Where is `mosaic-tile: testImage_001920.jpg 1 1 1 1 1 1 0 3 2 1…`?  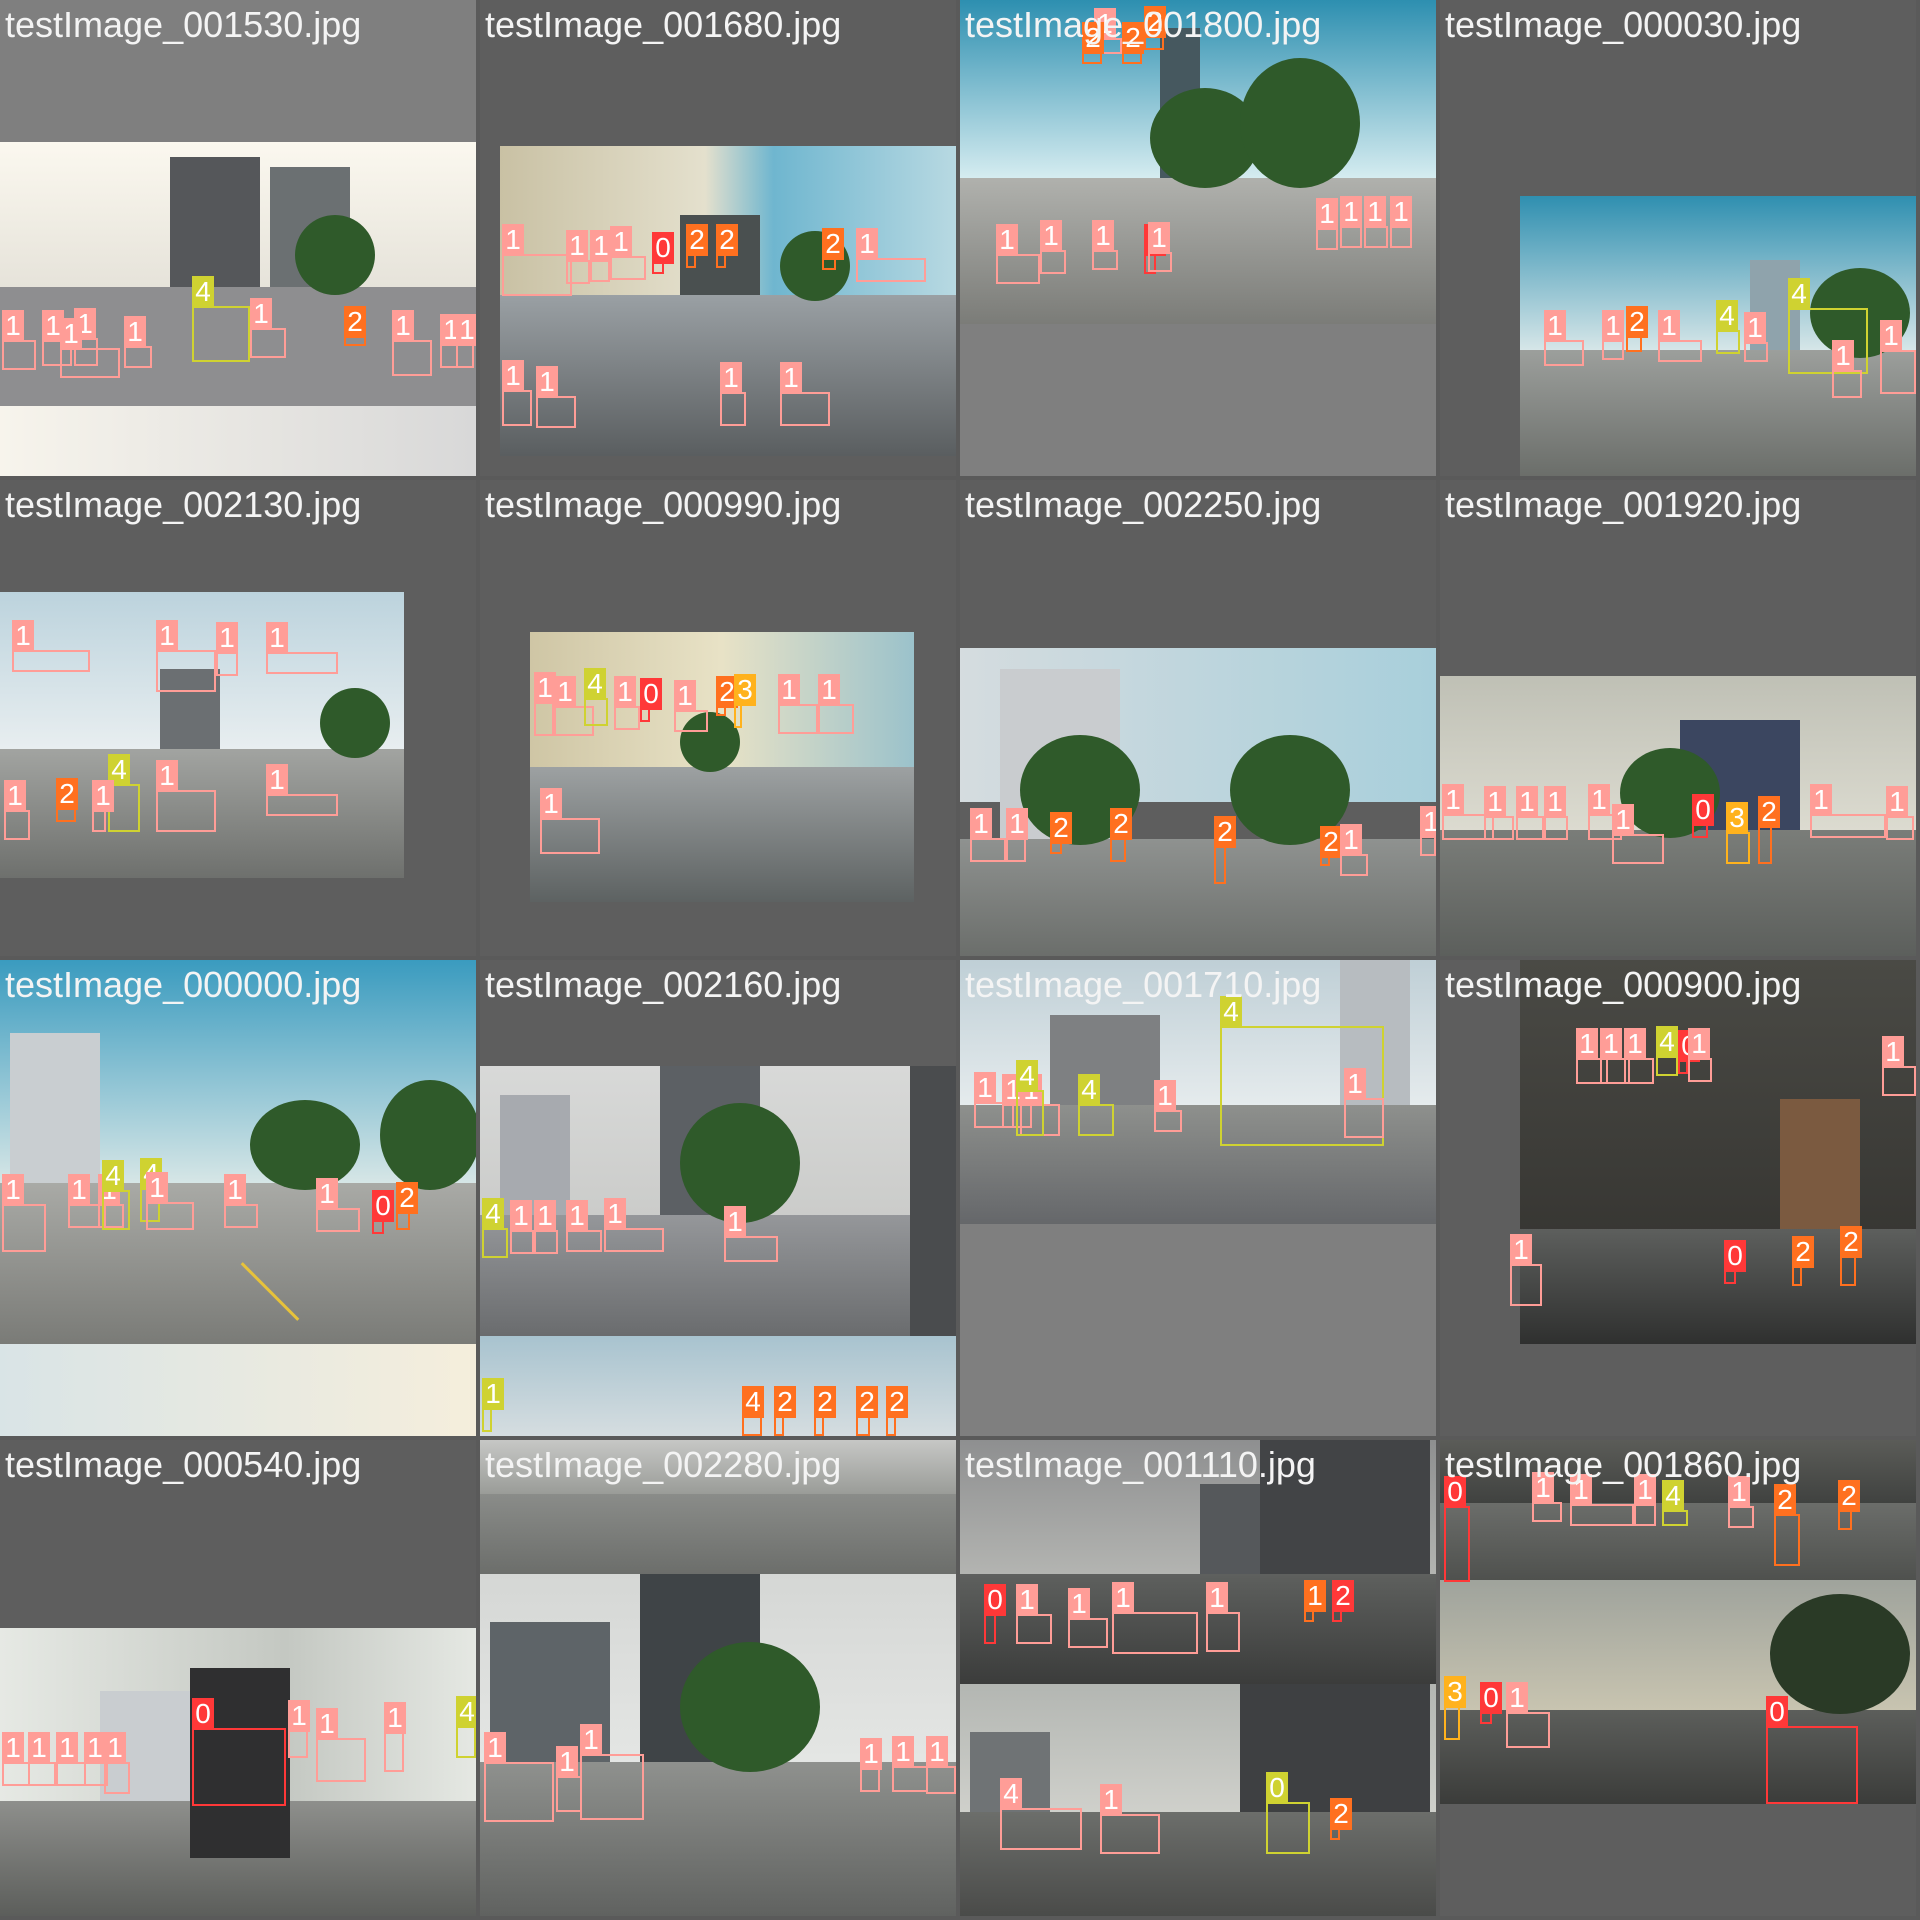 mosaic-tile: testImage_001920.jpg 1 1 1 1 1 1 0 3 2 1… is located at coordinates (1678, 718).